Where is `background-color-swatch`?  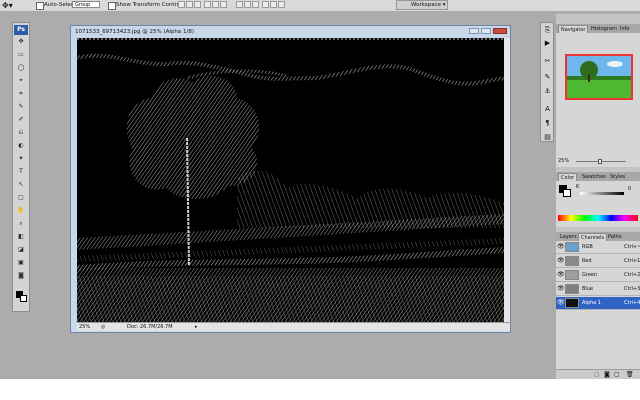 background-color-swatch is located at coordinates (23, 298).